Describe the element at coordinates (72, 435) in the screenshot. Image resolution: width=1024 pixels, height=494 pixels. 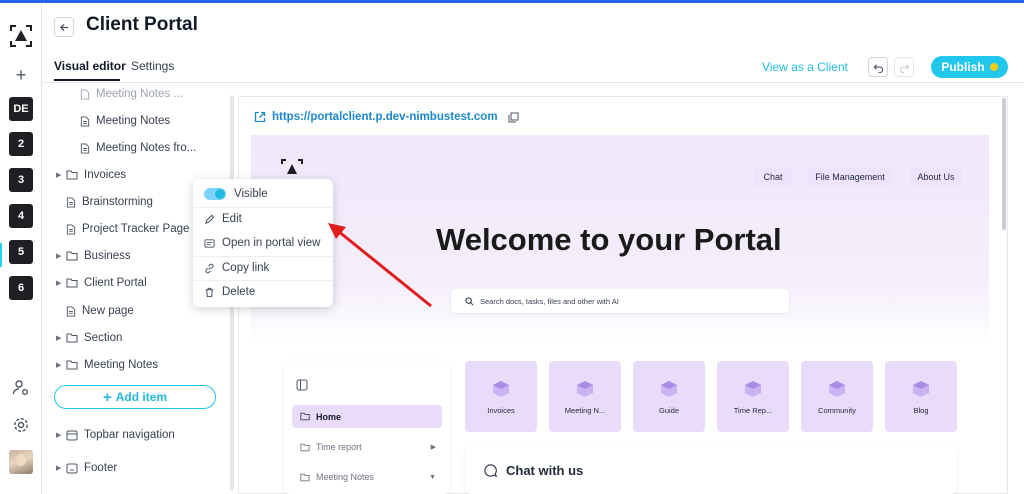
I see `topbar-icon` at that location.